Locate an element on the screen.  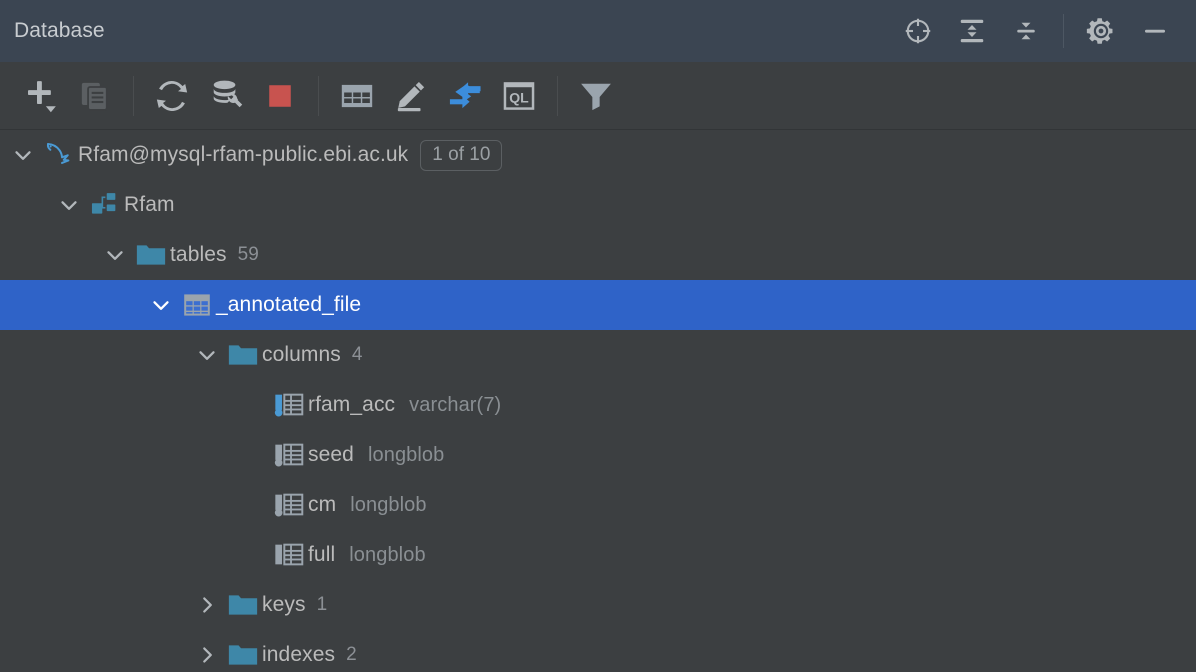
schema-icon is located at coordinates (105, 205).